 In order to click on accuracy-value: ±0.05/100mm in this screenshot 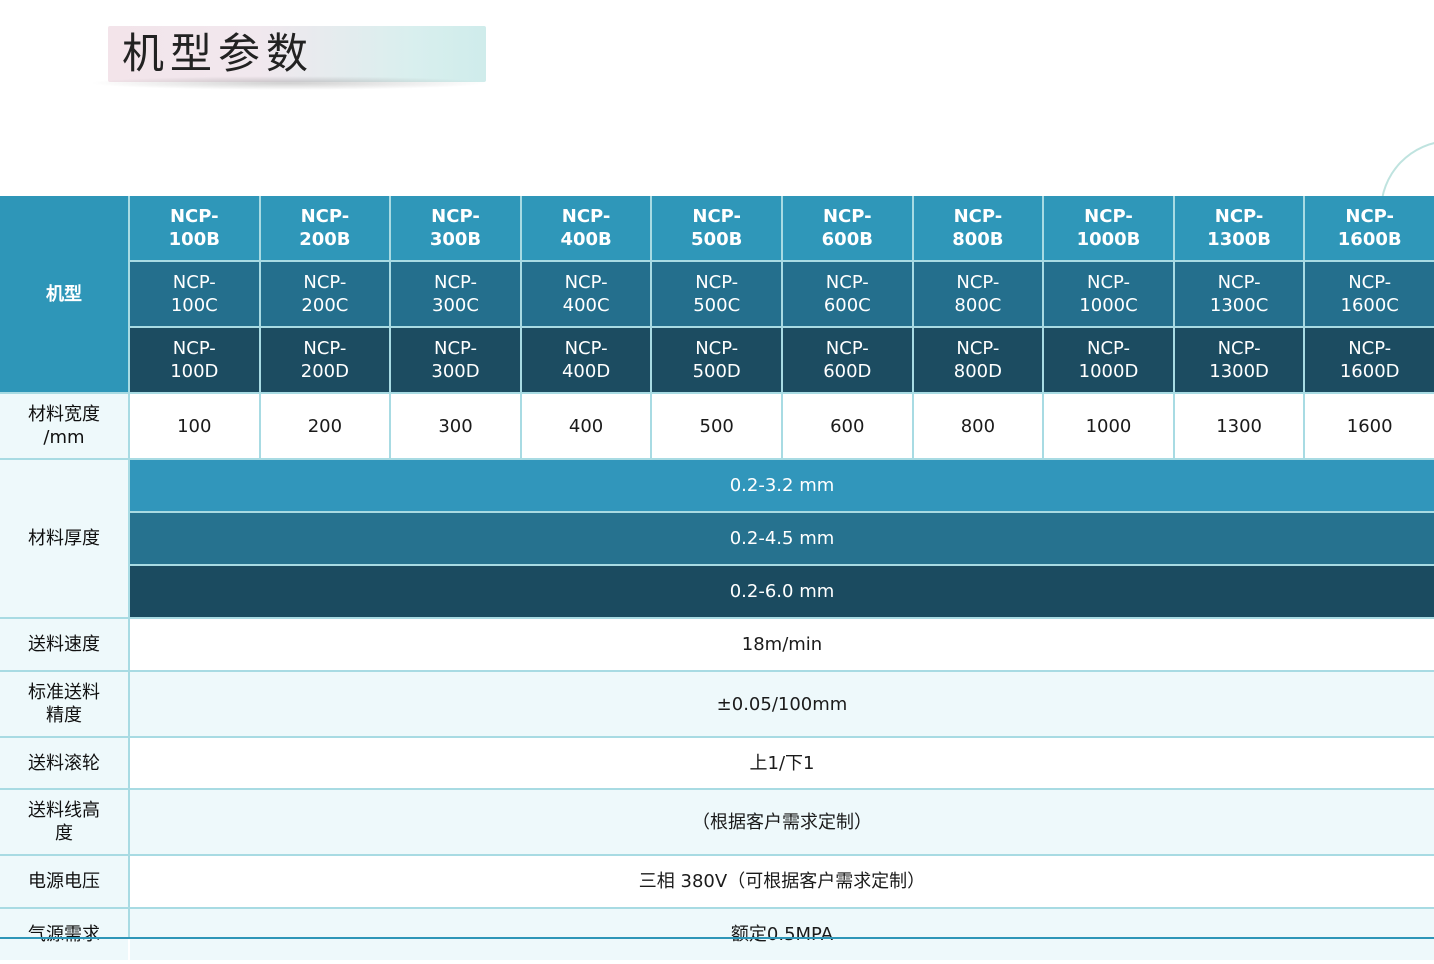, I will do `click(782, 704)`.